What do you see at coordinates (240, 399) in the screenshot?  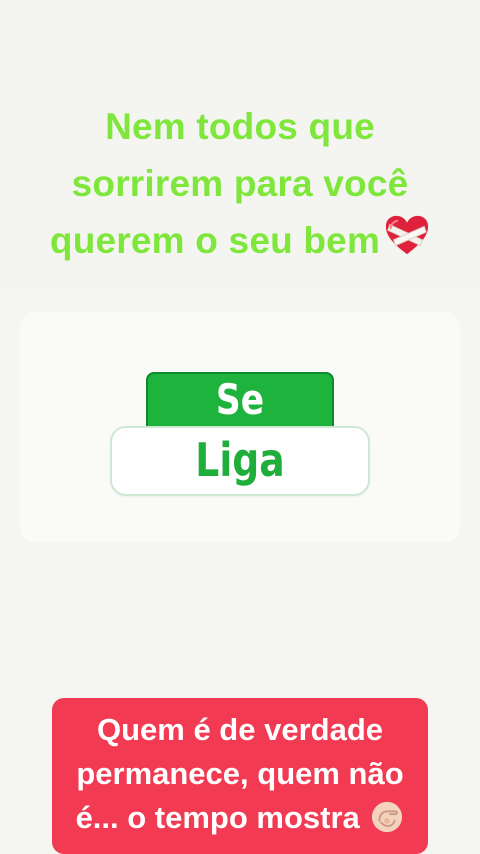 I see `logo-top-text: Se` at bounding box center [240, 399].